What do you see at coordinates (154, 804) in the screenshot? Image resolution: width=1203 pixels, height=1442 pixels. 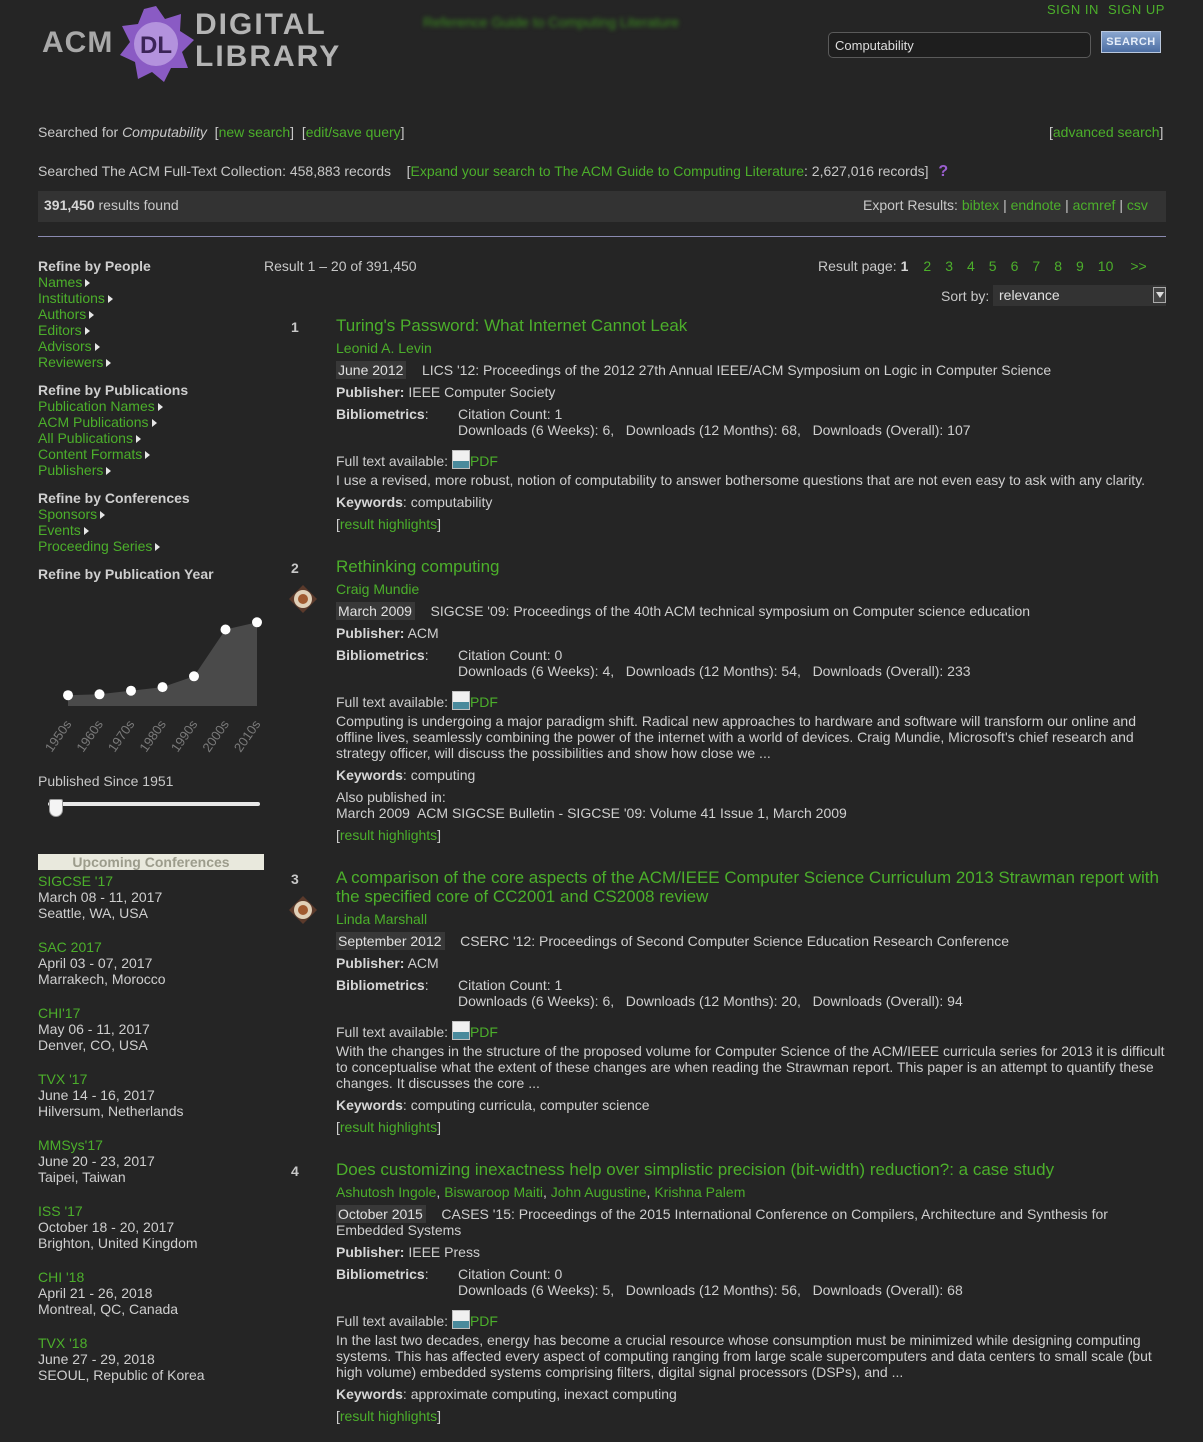 I see `year-slider-track` at bounding box center [154, 804].